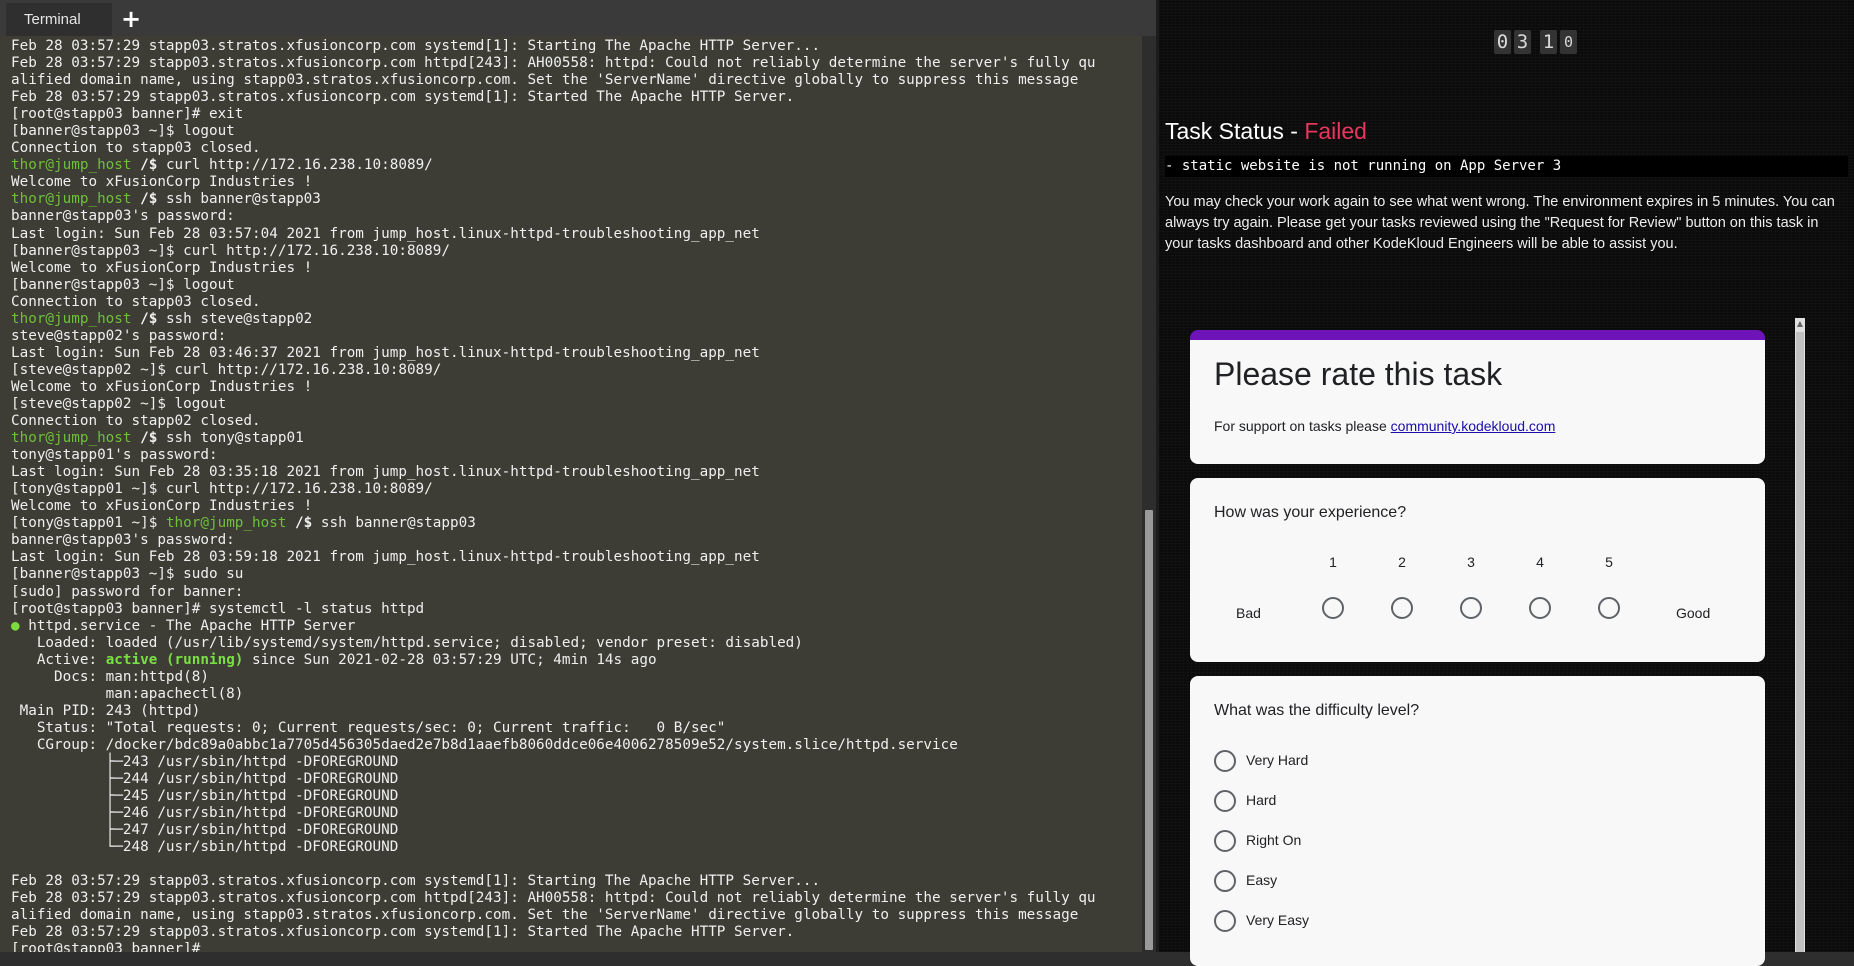 This screenshot has width=1854, height=966. I want to click on difficulty-option-label: Very Hard, so click(1277, 760).